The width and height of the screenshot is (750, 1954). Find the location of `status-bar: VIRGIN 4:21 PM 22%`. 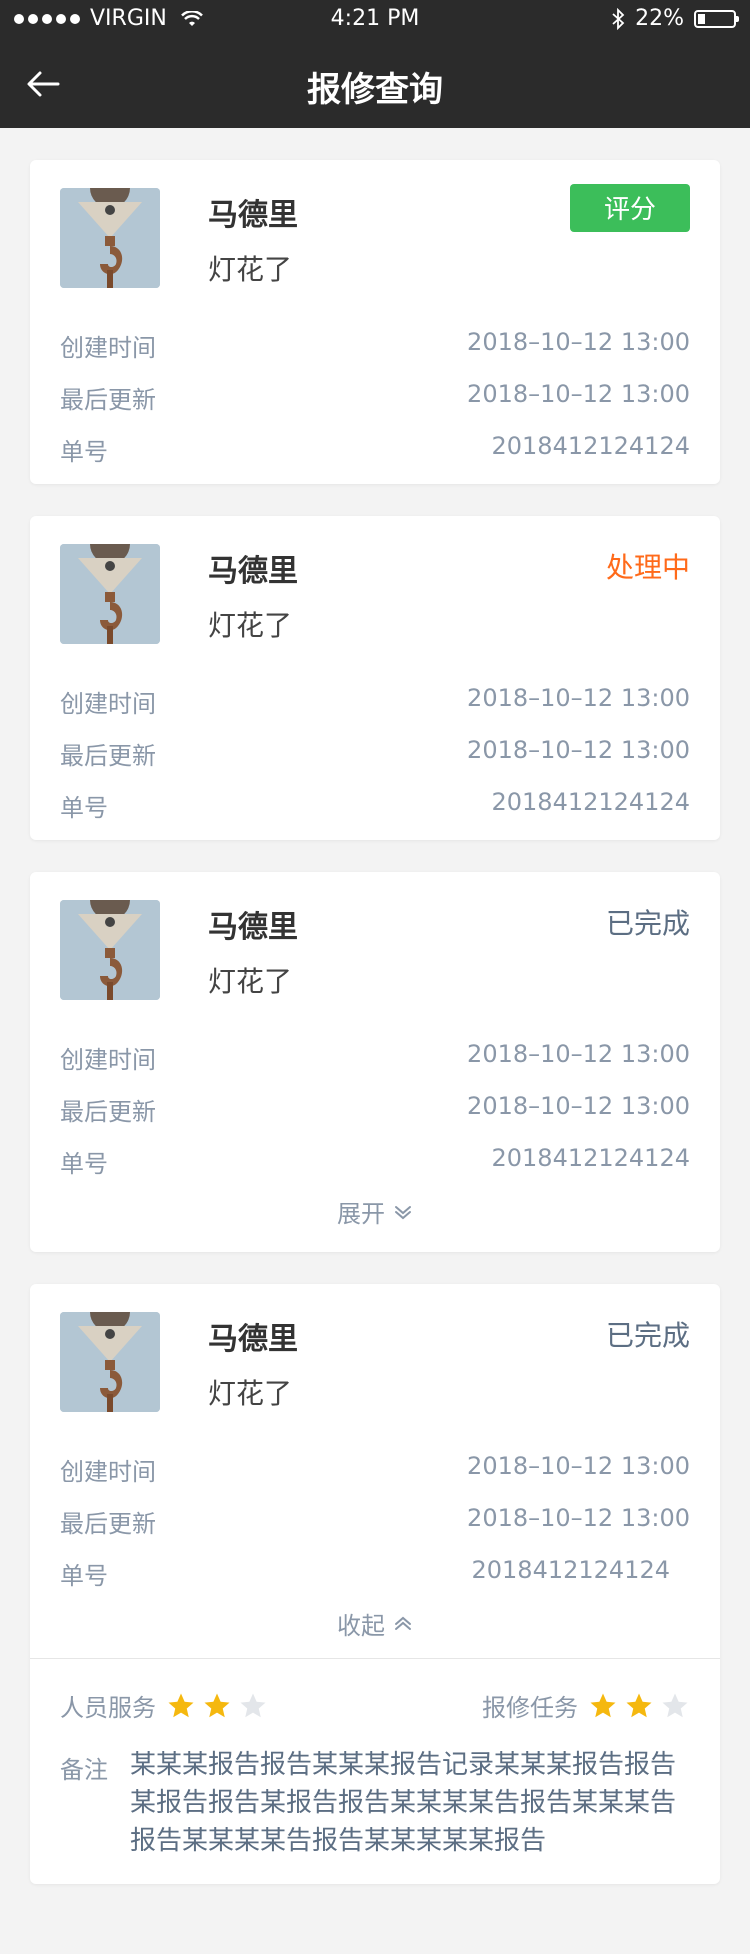

status-bar: VIRGIN 4:21 PM 22% is located at coordinates (375, 20).